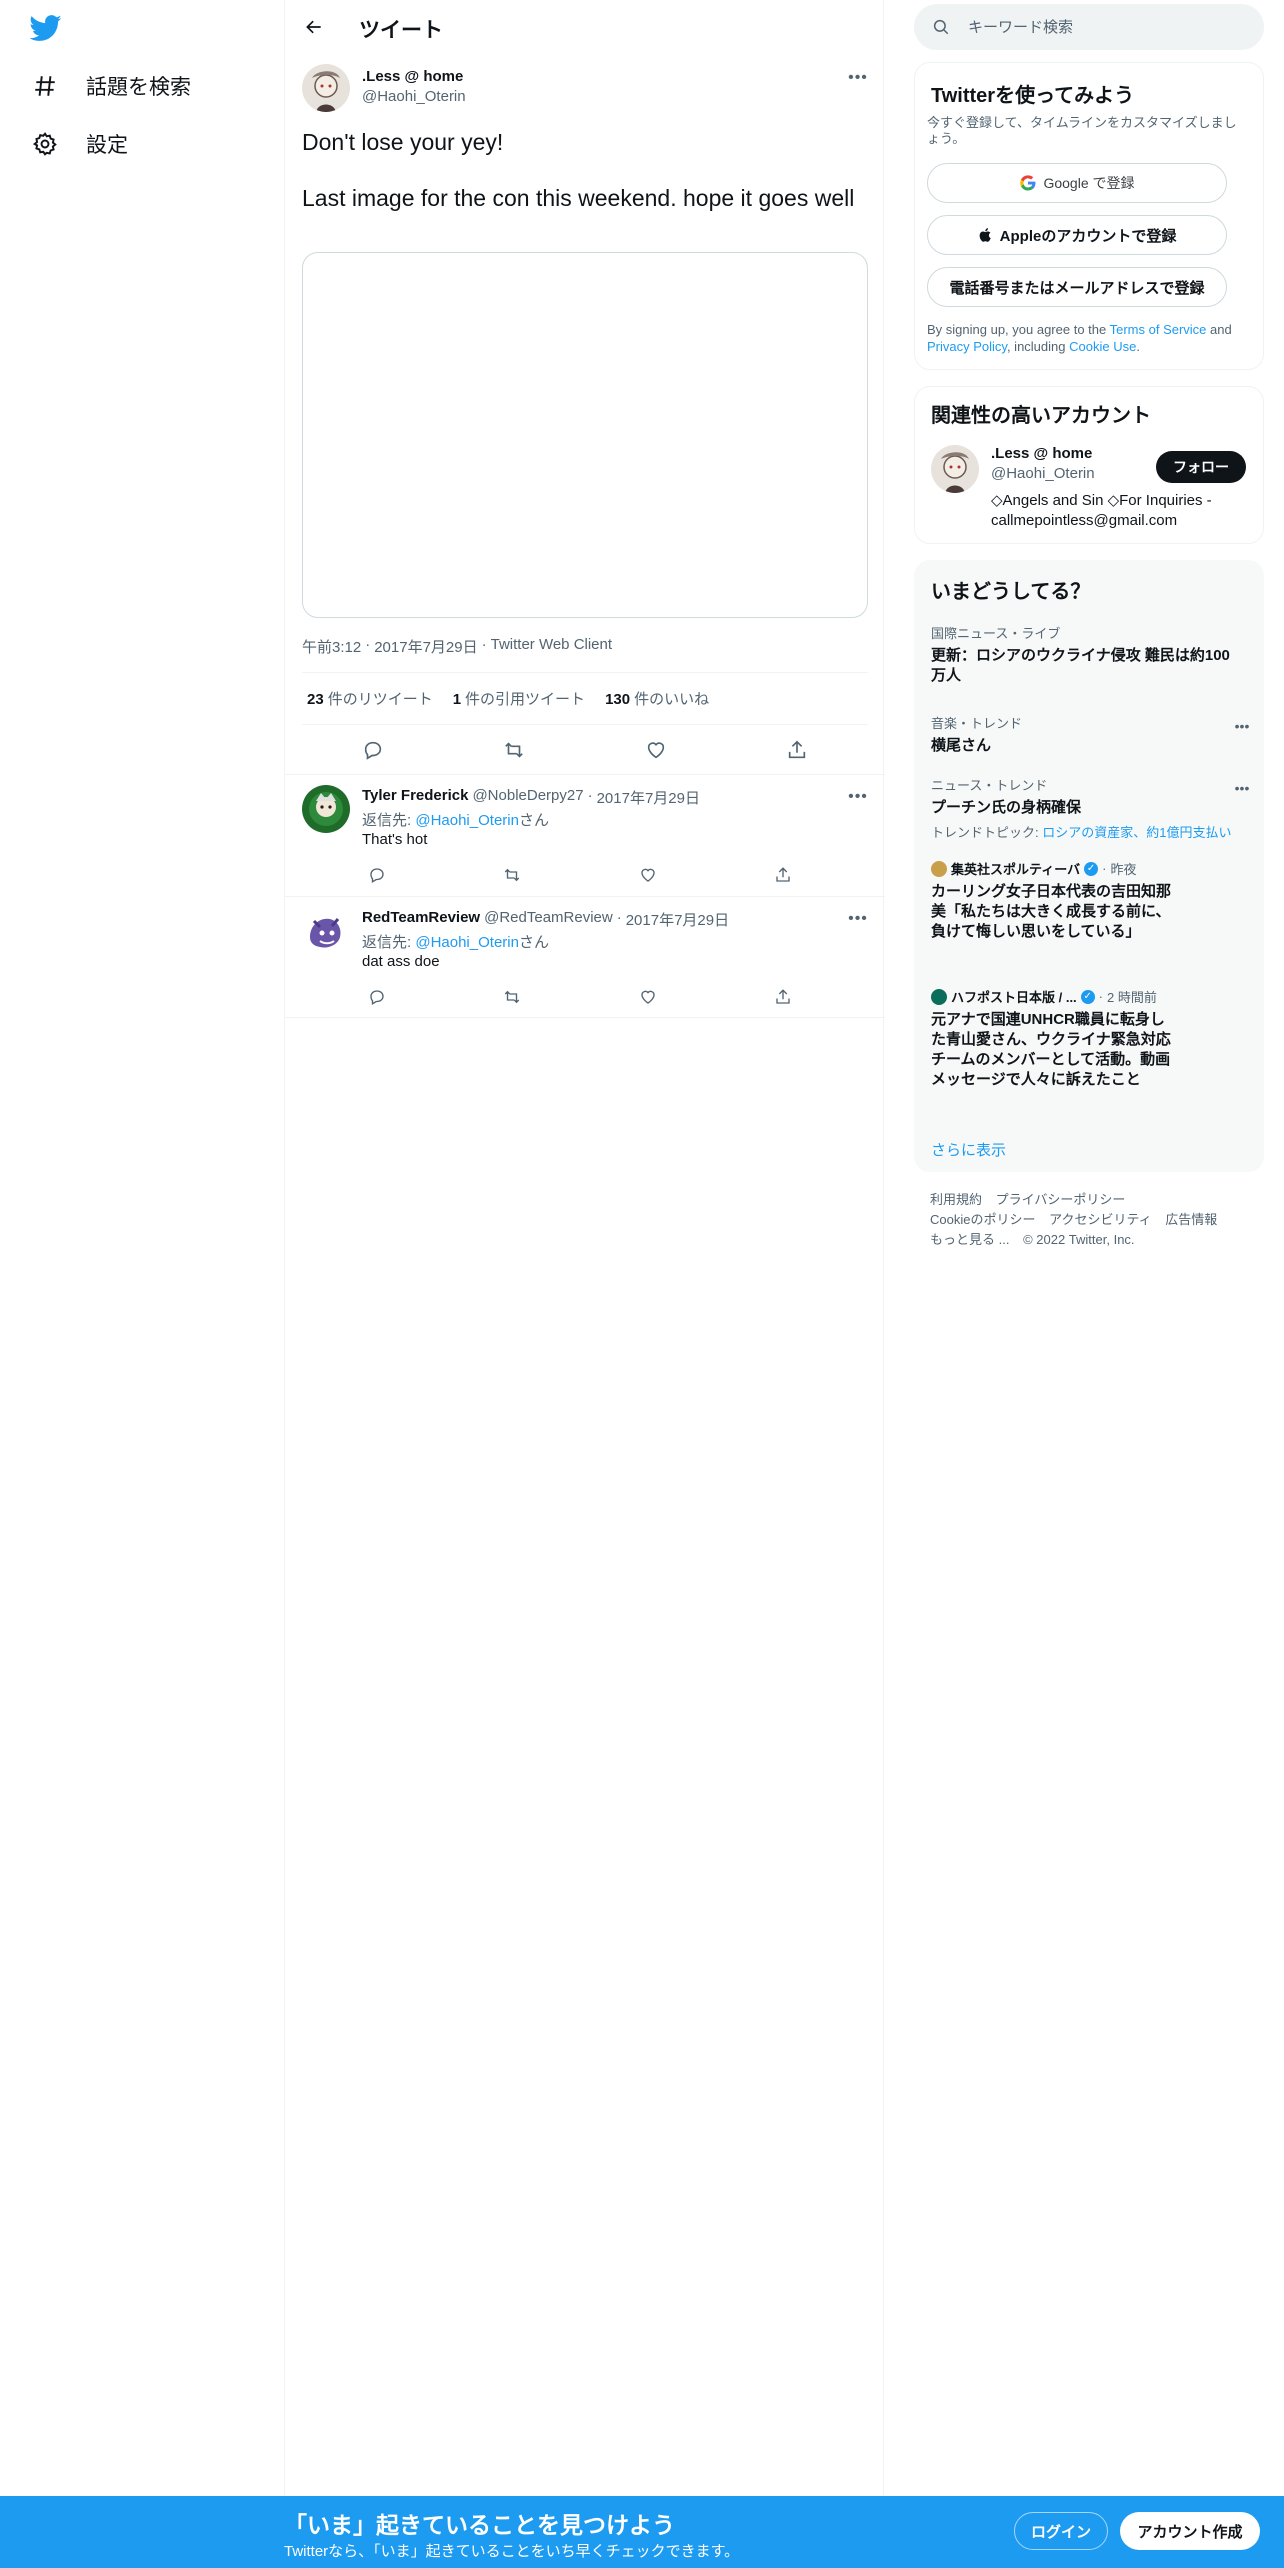  I want to click on likes-stat: 130 件のいいね, so click(657, 698).